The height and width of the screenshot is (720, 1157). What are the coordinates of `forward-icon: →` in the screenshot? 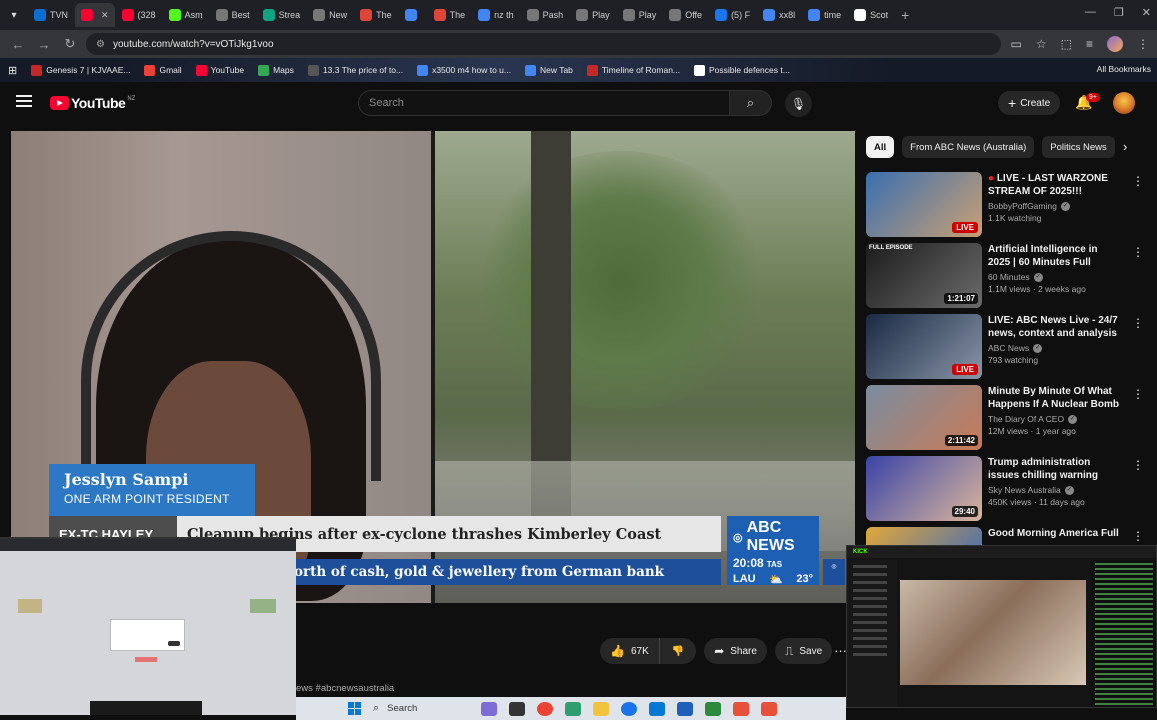 It's located at (44, 44).